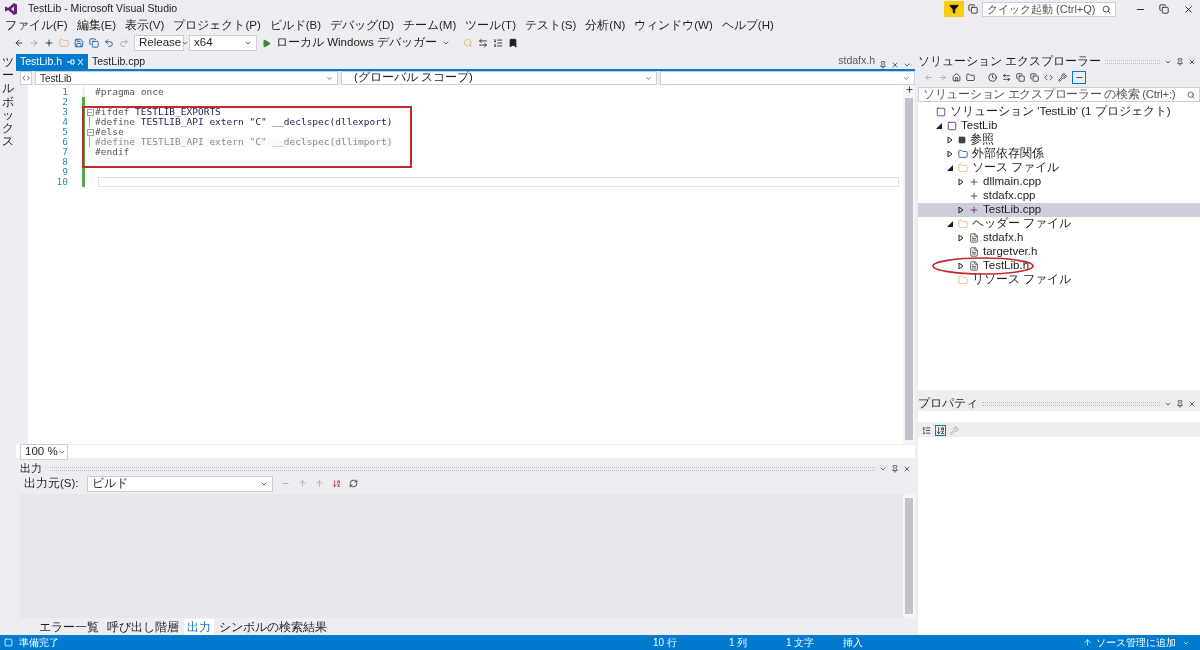  Describe the element at coordinates (490, 26) in the screenshot. I see `menu-item: ツール(T)` at that location.